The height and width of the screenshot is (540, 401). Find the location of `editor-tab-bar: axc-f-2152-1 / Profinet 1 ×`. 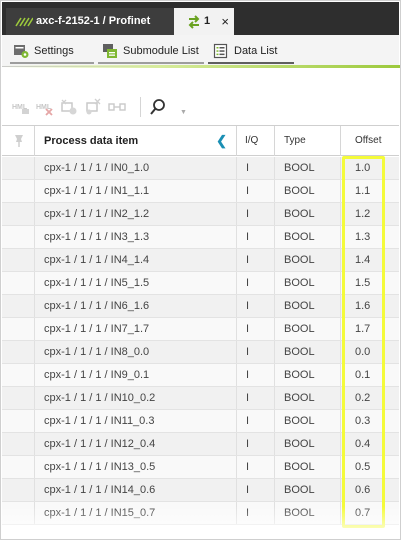

editor-tab-bar: axc-f-2152-1 / Profinet 1 × is located at coordinates (200, 18).